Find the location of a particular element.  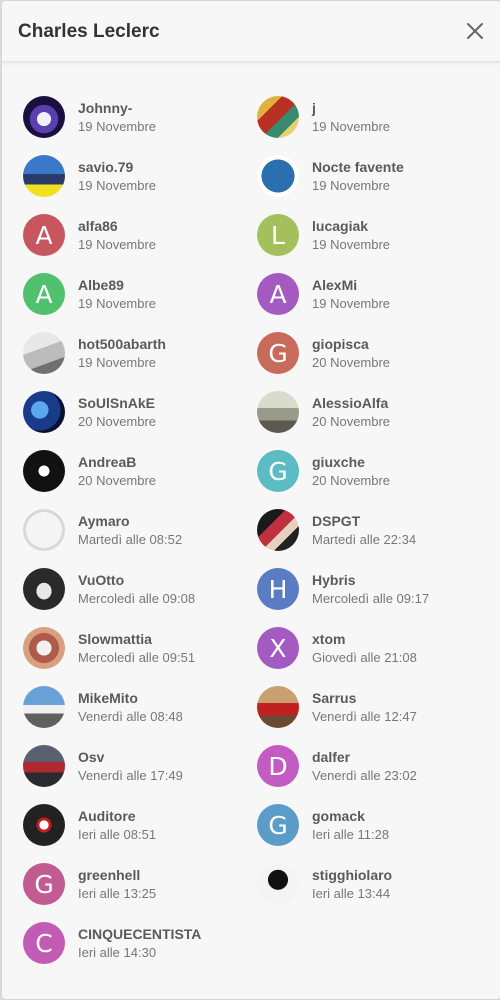

user-item: Xxtom Giovedì alle 21:08 is located at coordinates (374, 656).